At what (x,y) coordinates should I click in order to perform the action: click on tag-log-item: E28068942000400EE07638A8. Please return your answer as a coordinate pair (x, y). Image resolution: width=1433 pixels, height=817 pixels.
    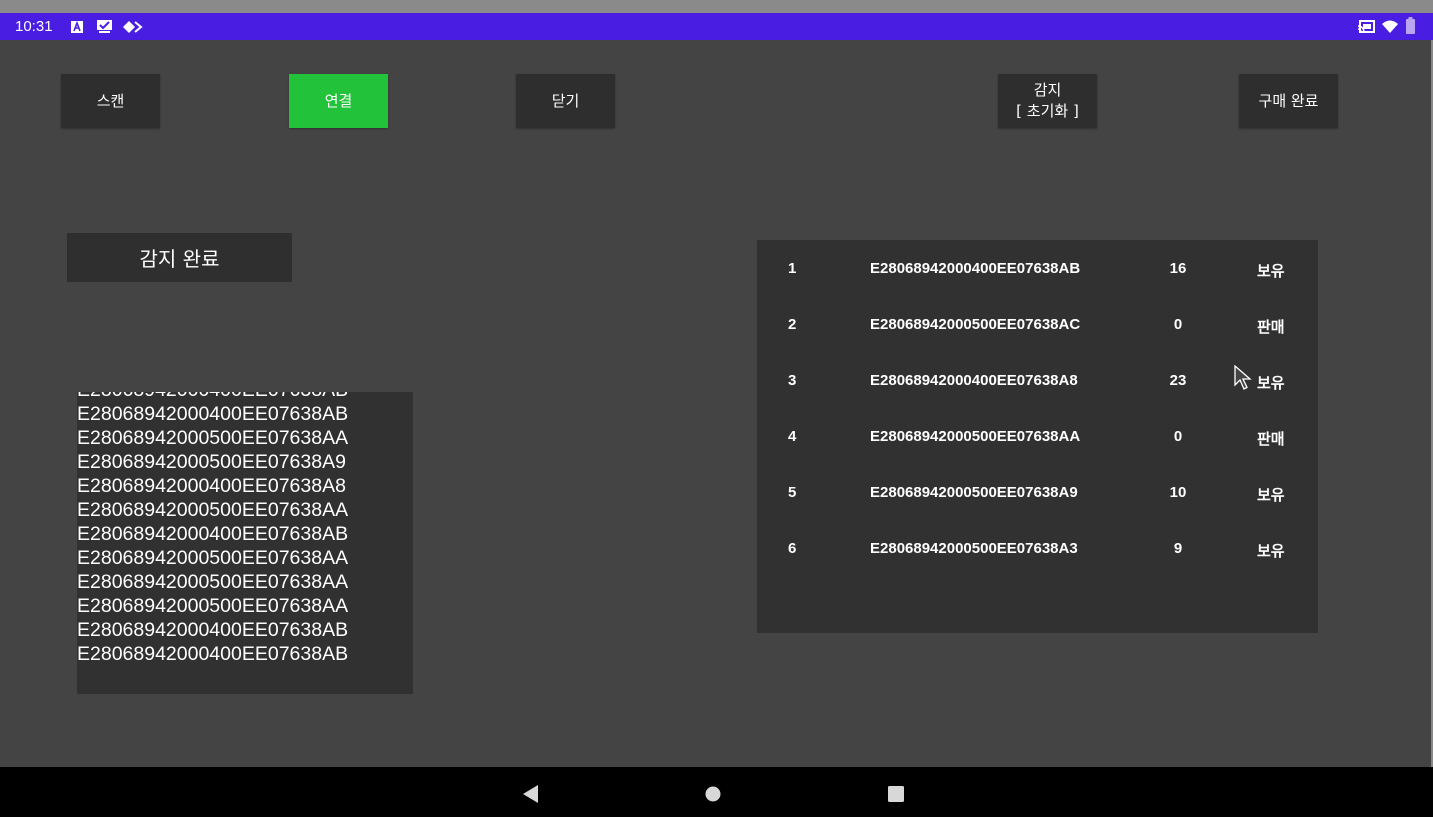
    Looking at the image, I should click on (211, 486).